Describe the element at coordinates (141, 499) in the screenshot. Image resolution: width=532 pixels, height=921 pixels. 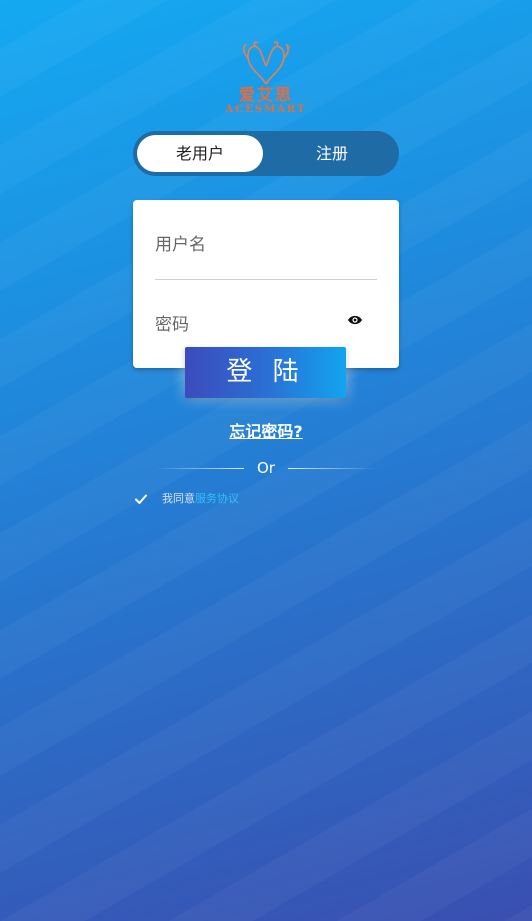
I see `checkmark-icon` at that location.